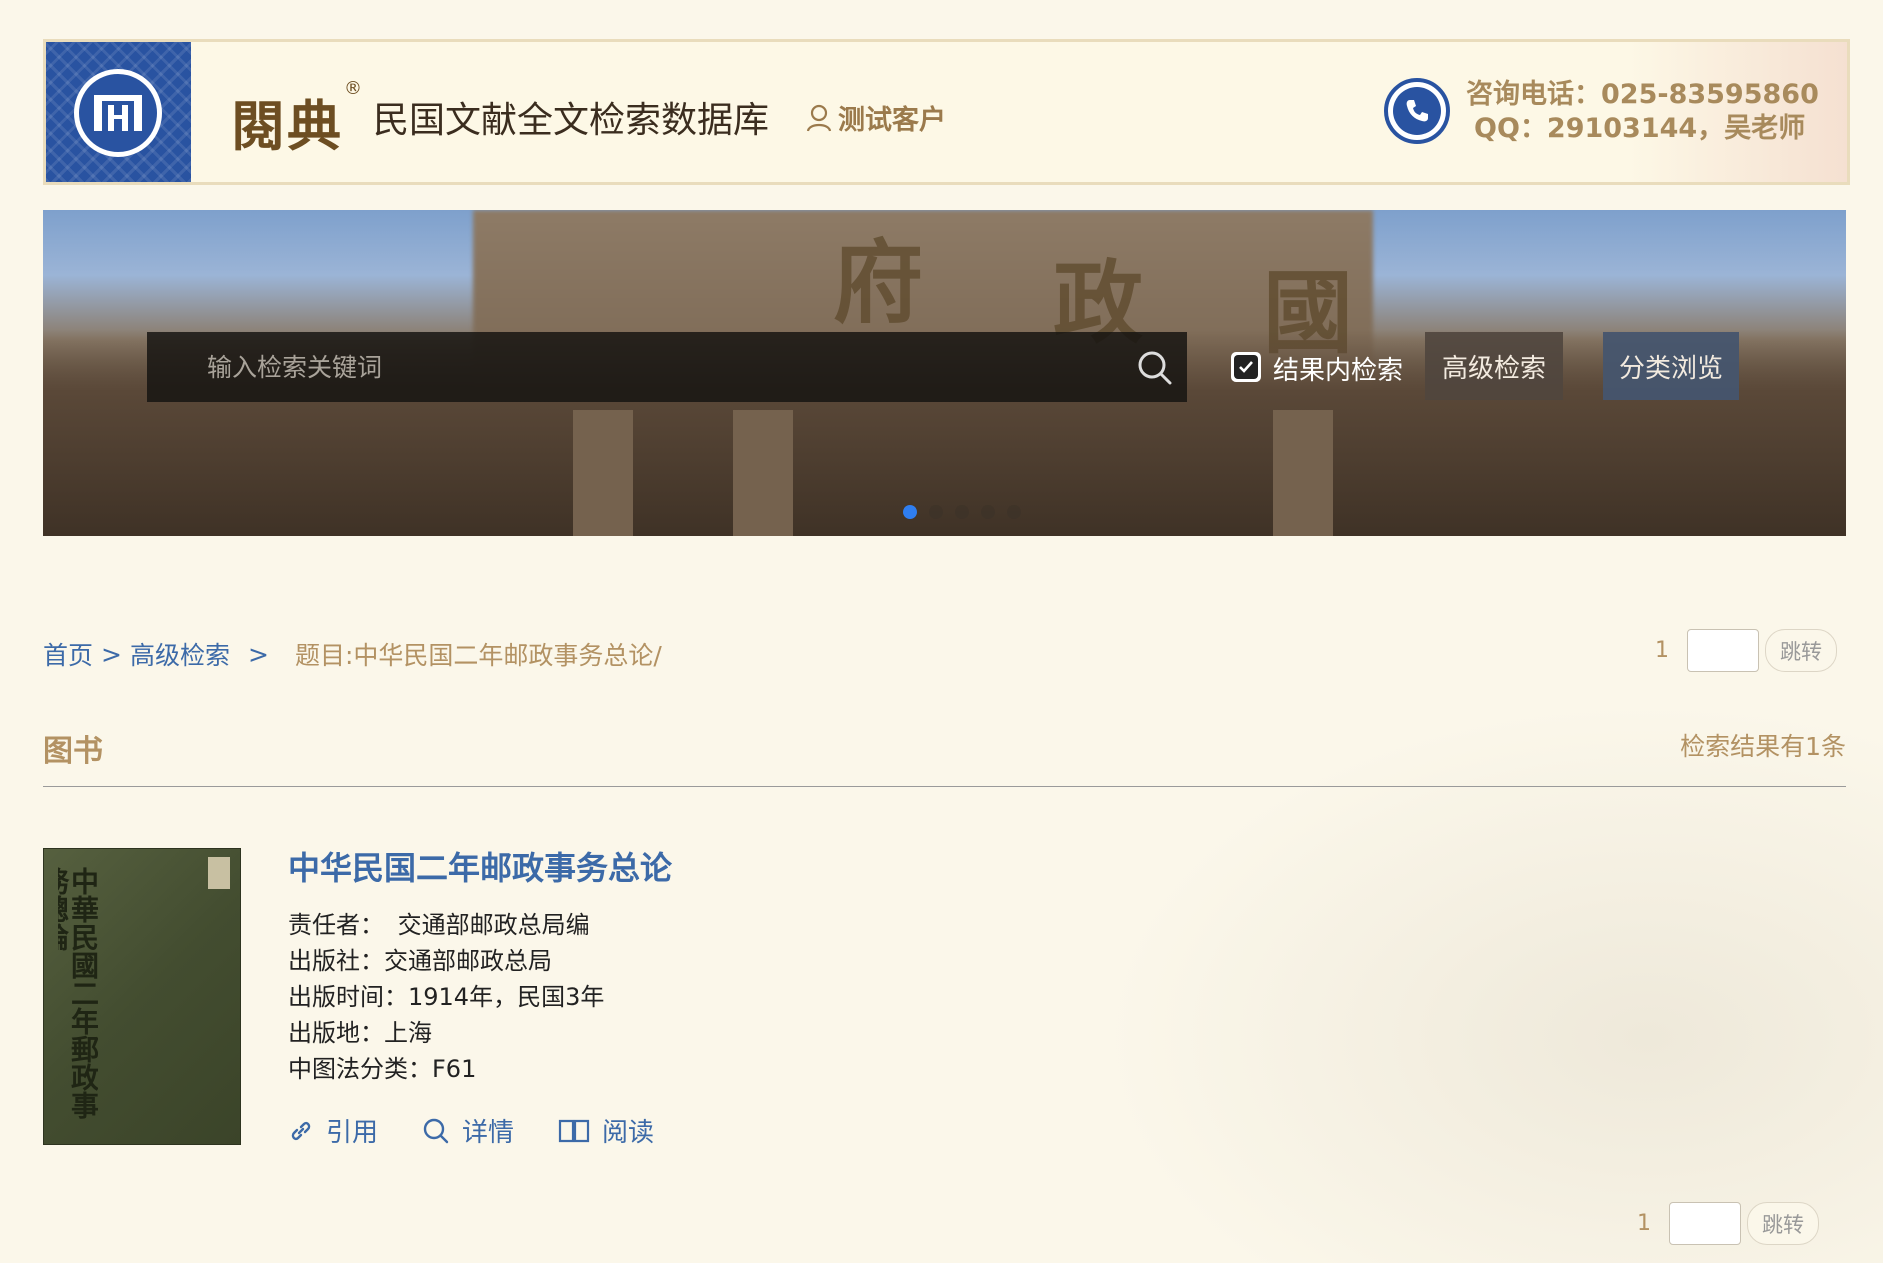  What do you see at coordinates (1338, 368) in the screenshot?
I see `within-results-label: 结果内检索` at bounding box center [1338, 368].